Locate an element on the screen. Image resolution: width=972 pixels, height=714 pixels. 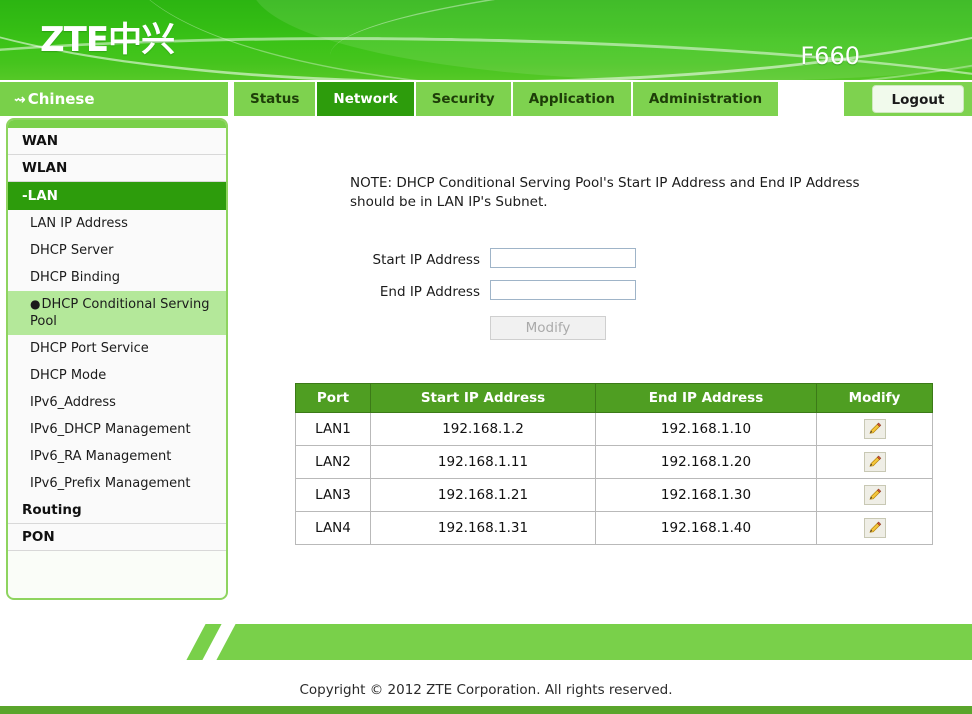
cell-port: LAN3 is located at coordinates (333, 495).